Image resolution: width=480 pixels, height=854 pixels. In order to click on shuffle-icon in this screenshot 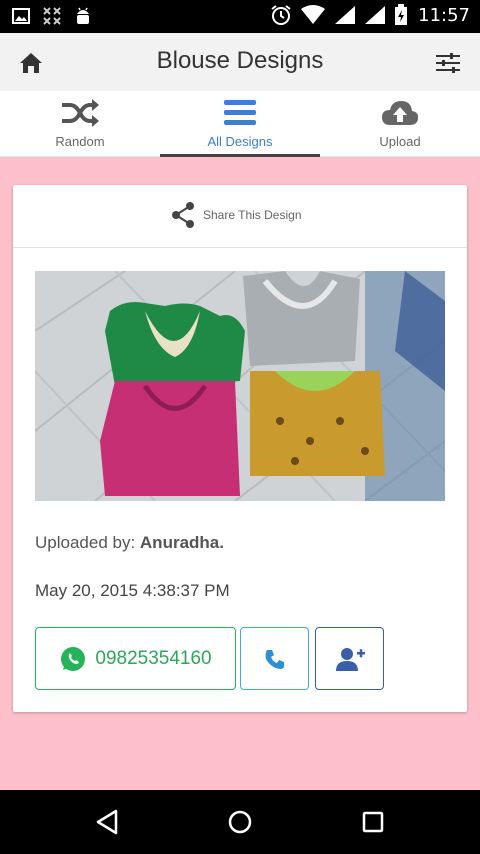, I will do `click(80, 113)`.